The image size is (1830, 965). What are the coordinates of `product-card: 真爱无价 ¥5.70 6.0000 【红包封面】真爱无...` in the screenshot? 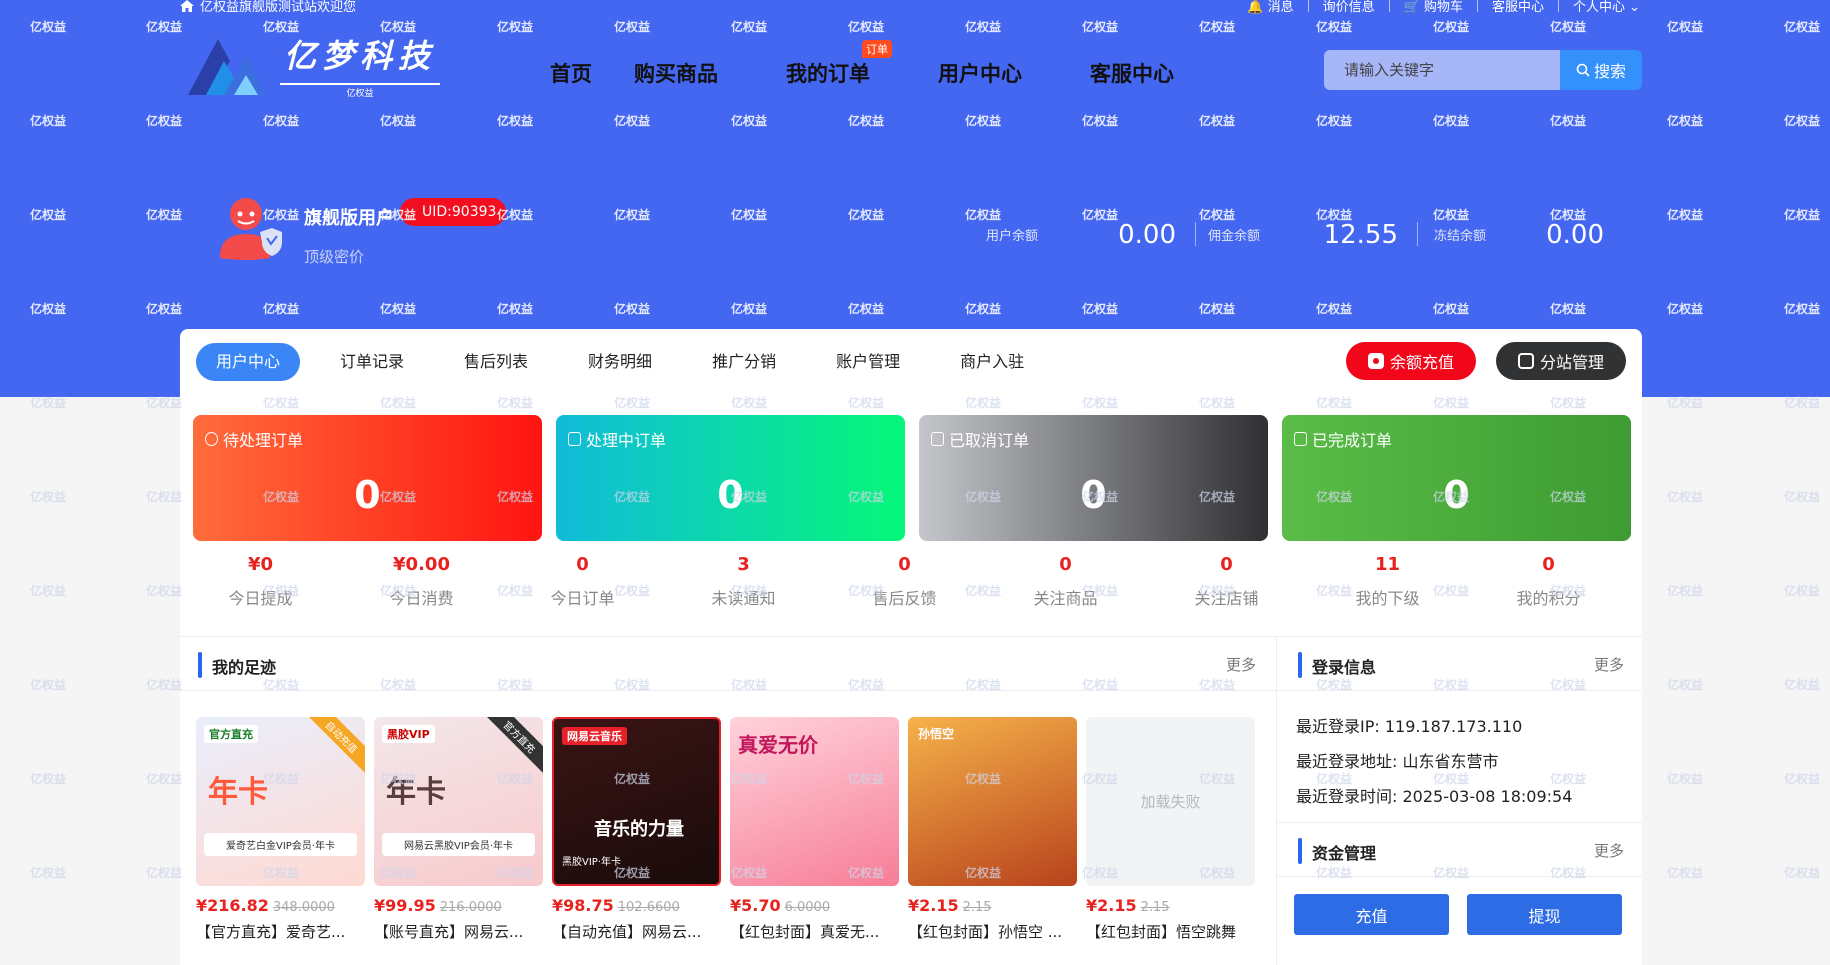 It's located at (814, 829).